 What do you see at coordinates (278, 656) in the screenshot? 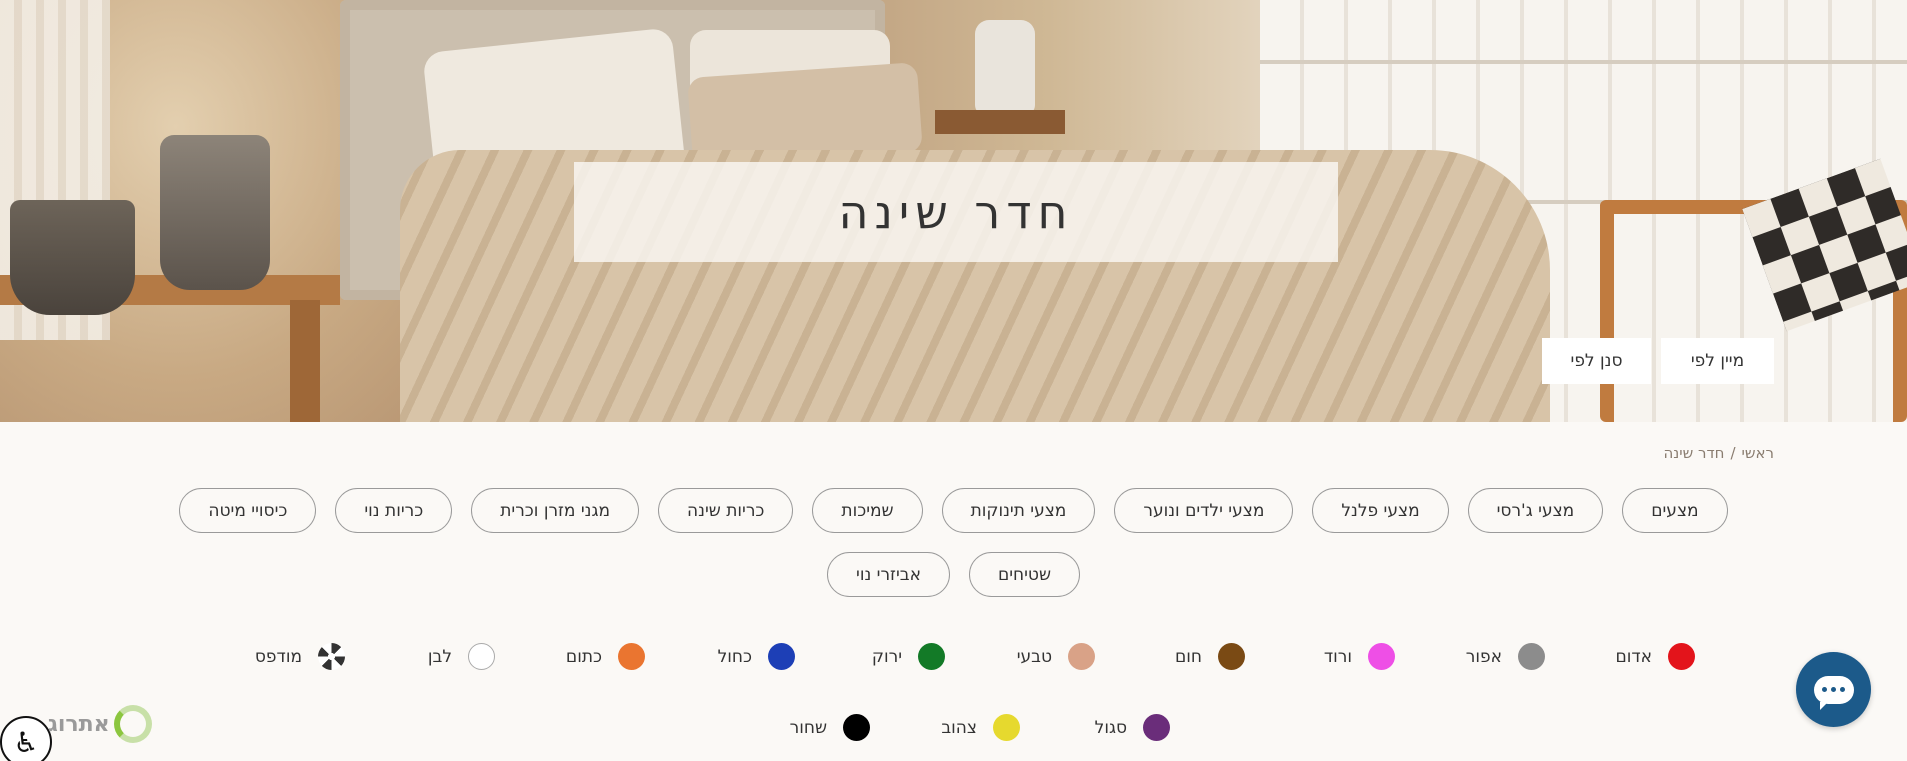
I see `color-label: מודפס` at bounding box center [278, 656].